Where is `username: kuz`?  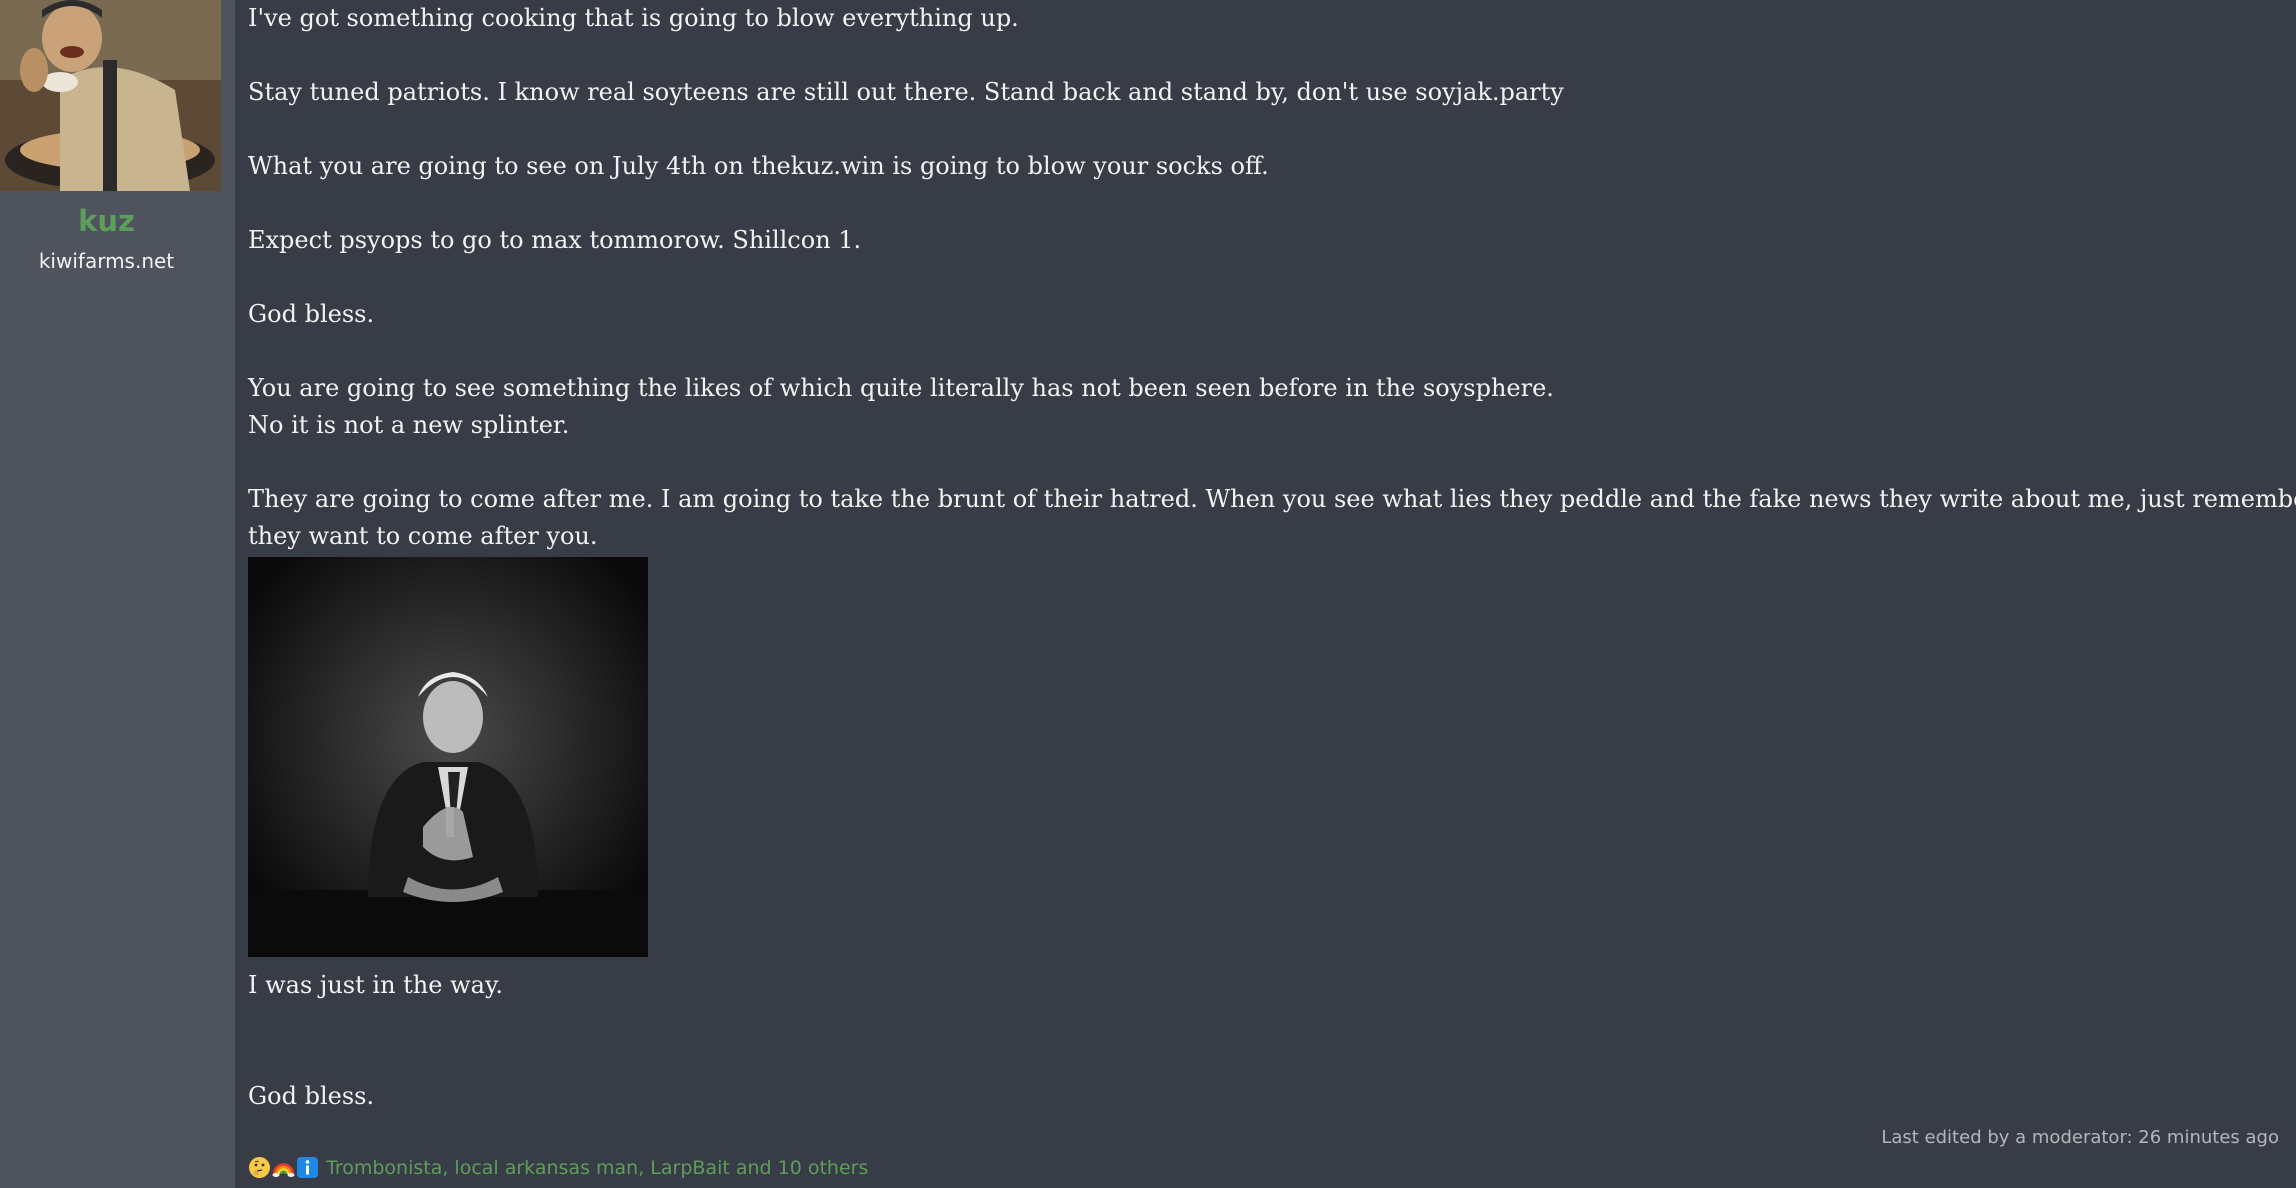 username: kuz is located at coordinates (106, 221).